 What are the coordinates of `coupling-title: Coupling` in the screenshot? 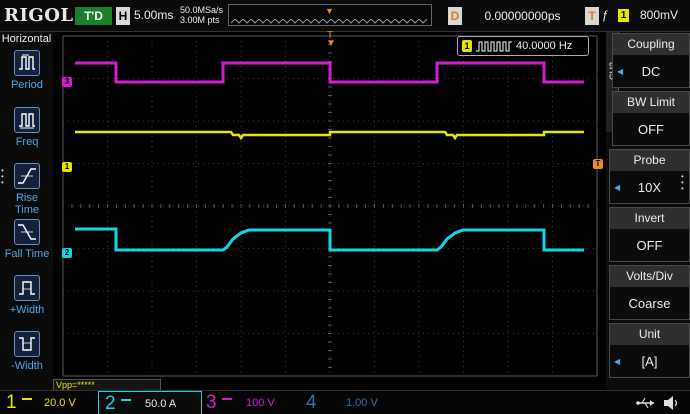 It's located at (651, 44).